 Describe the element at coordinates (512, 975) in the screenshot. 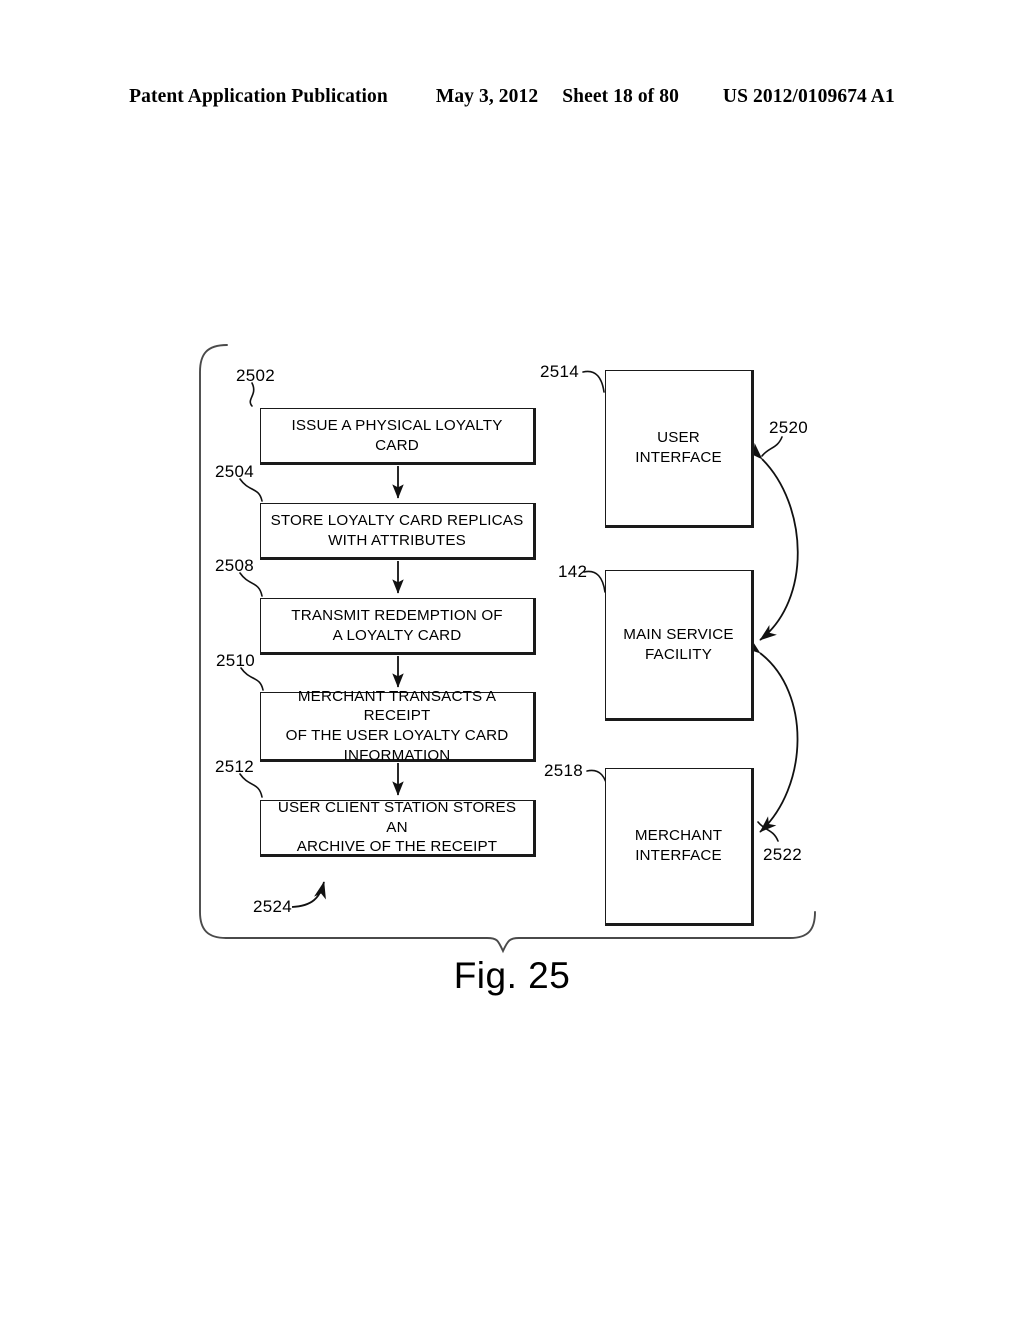

I see `figure-caption: Fig. 25` at that location.